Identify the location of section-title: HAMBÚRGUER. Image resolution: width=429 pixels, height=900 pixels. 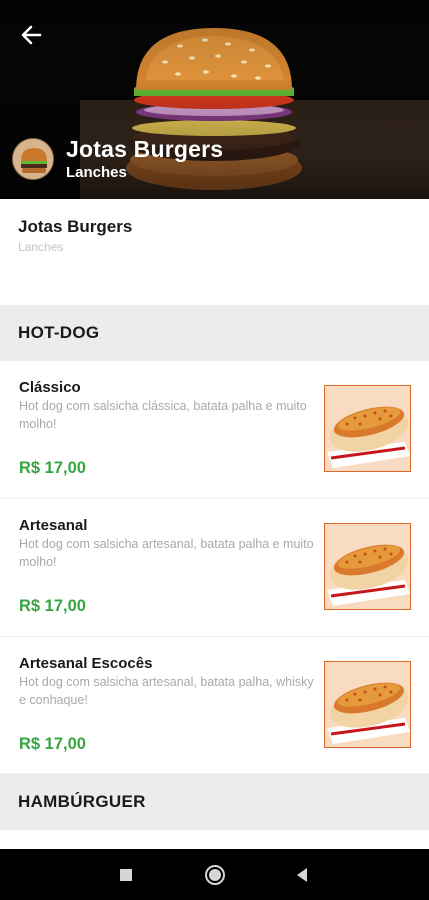
(82, 801).